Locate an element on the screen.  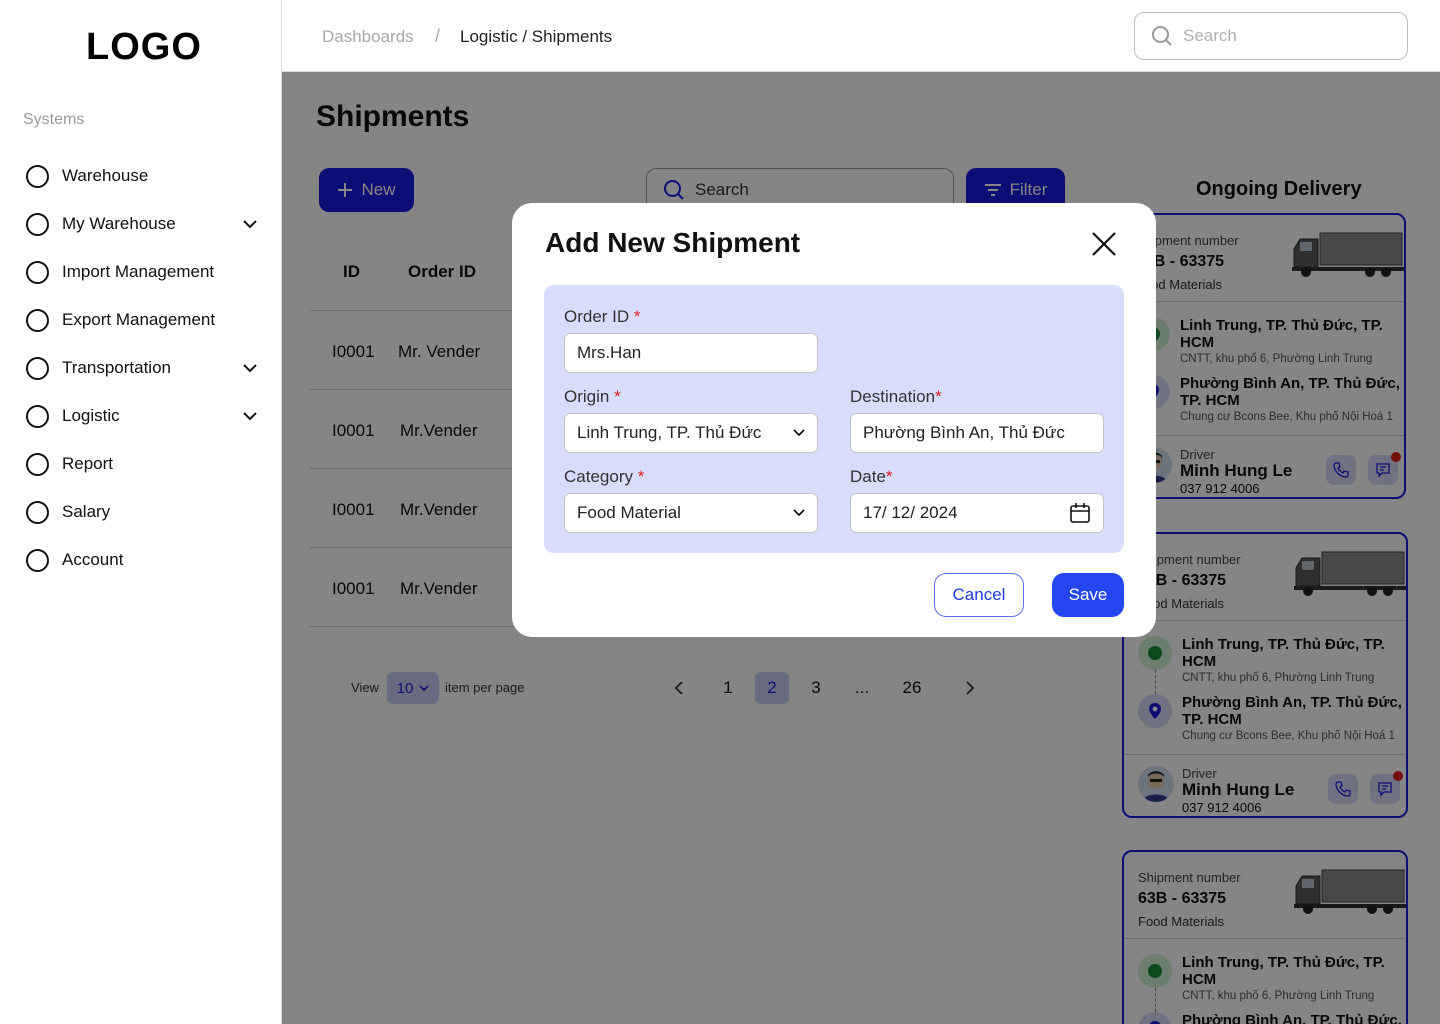
date-label: Date* is located at coordinates (871, 476).